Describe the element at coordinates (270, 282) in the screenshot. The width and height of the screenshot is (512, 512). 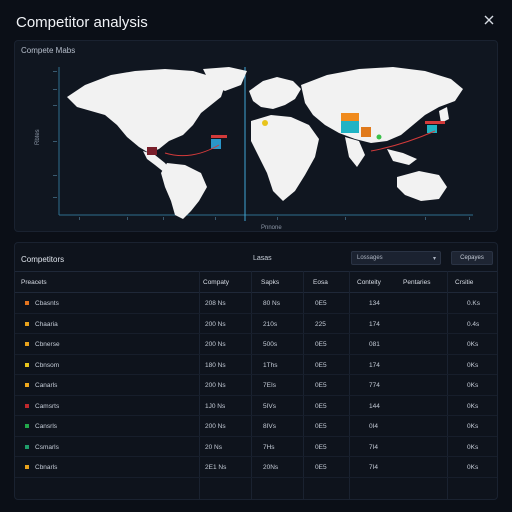
I see `column-header: Sapks` at that location.